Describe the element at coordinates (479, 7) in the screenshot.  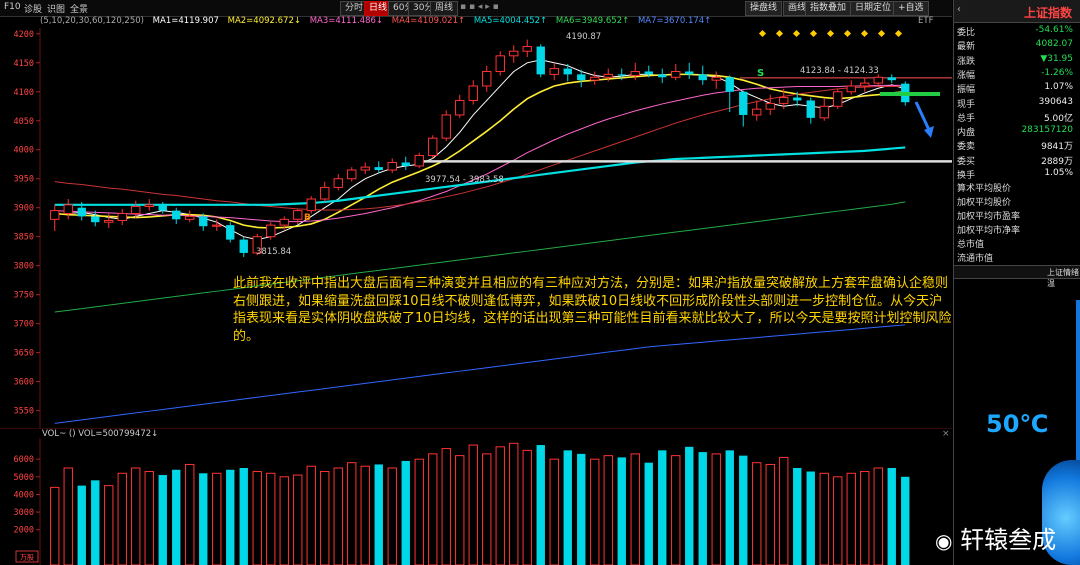
I see `nav-arrows: ▪ ▪ ◂ ▸ ▪` at that location.